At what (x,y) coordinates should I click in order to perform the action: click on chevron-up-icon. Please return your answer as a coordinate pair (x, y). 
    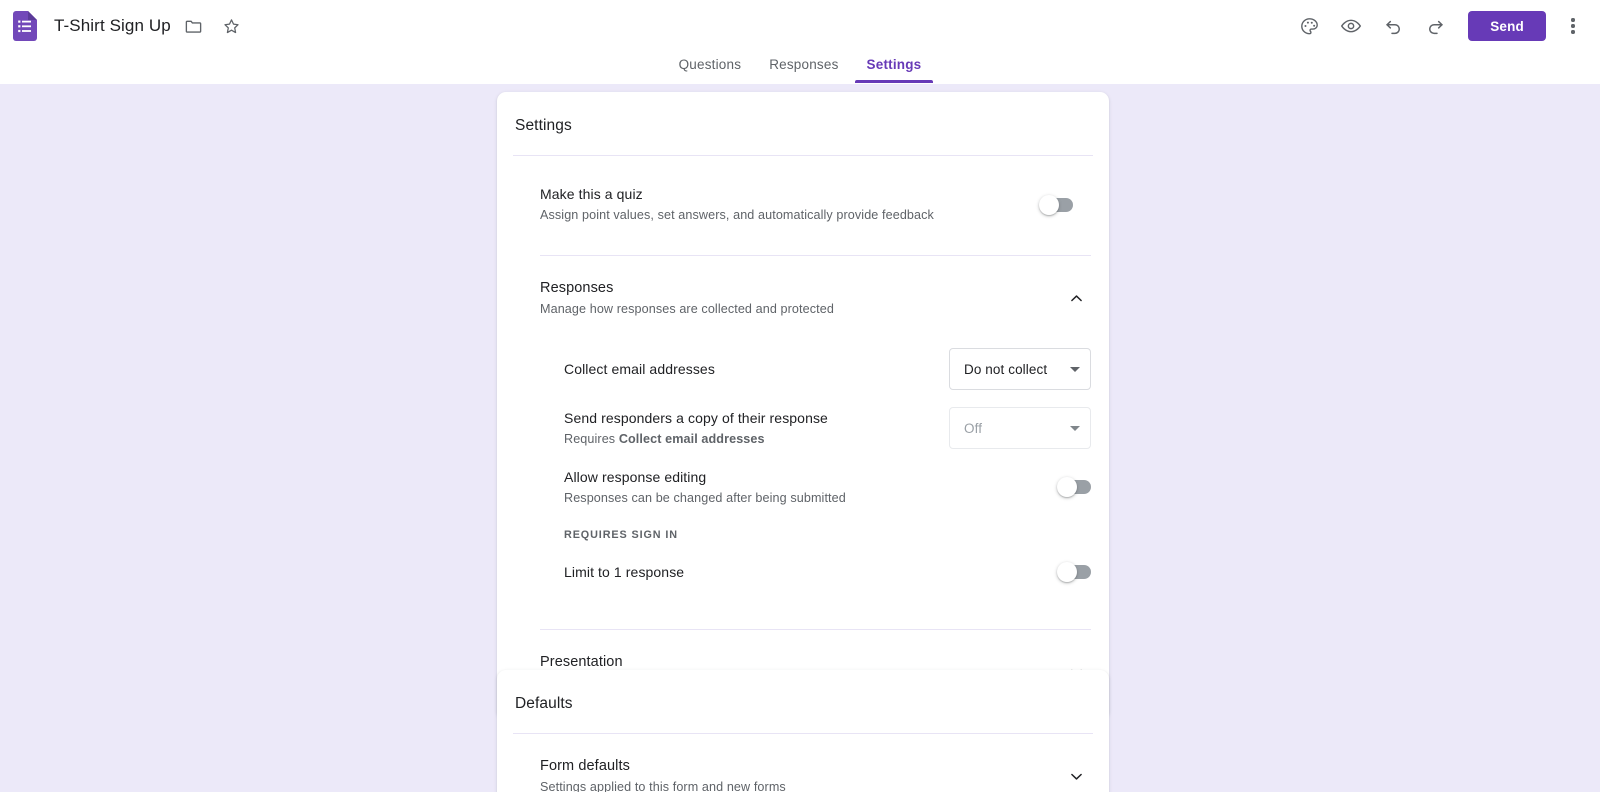
    Looking at the image, I should click on (1076, 299).